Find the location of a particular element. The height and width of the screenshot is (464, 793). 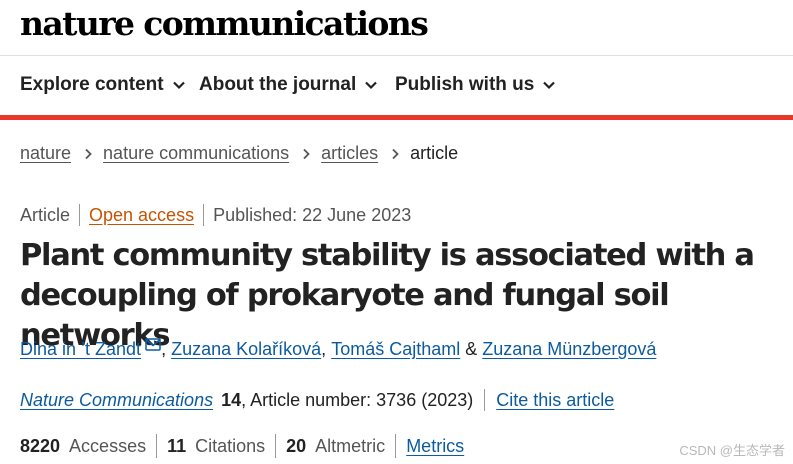

author-link: Zuzana Münzbergová is located at coordinates (569, 349).